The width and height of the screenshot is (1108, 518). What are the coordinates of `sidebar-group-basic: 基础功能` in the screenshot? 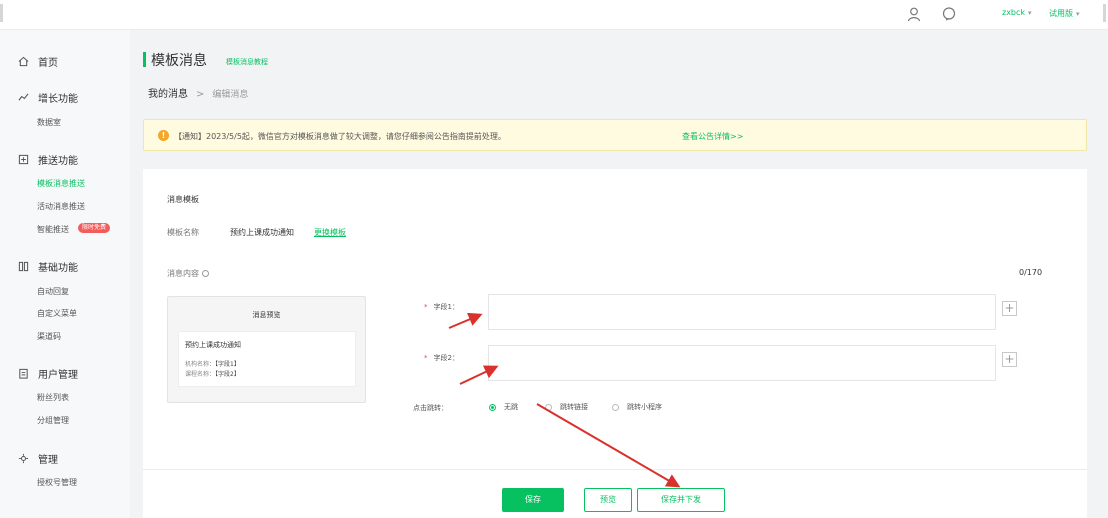 It's located at (48, 266).